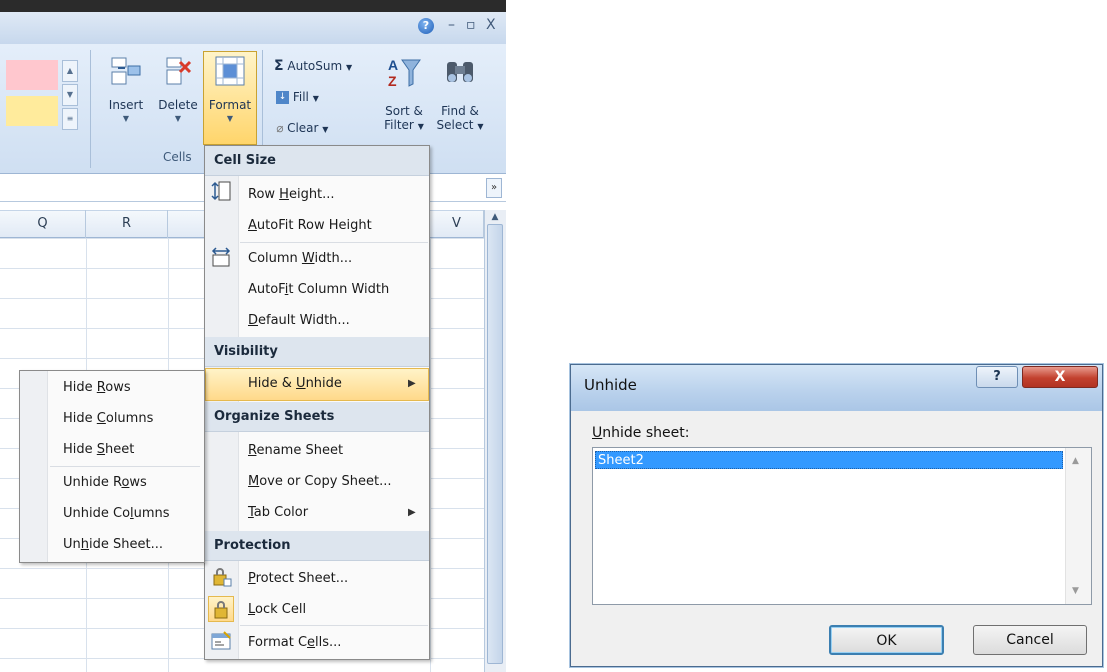 This screenshot has width=1107, height=672. What do you see at coordinates (137, 483) in the screenshot?
I see `submenu-unhide-rows: Unhide Rows` at bounding box center [137, 483].